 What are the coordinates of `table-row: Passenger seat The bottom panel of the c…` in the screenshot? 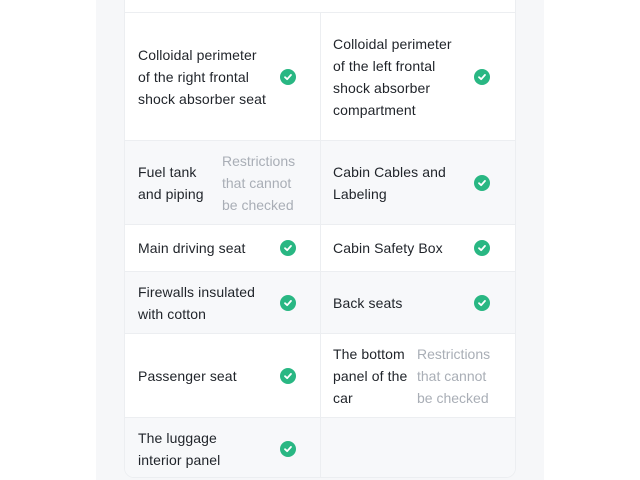 It's located at (320, 376).